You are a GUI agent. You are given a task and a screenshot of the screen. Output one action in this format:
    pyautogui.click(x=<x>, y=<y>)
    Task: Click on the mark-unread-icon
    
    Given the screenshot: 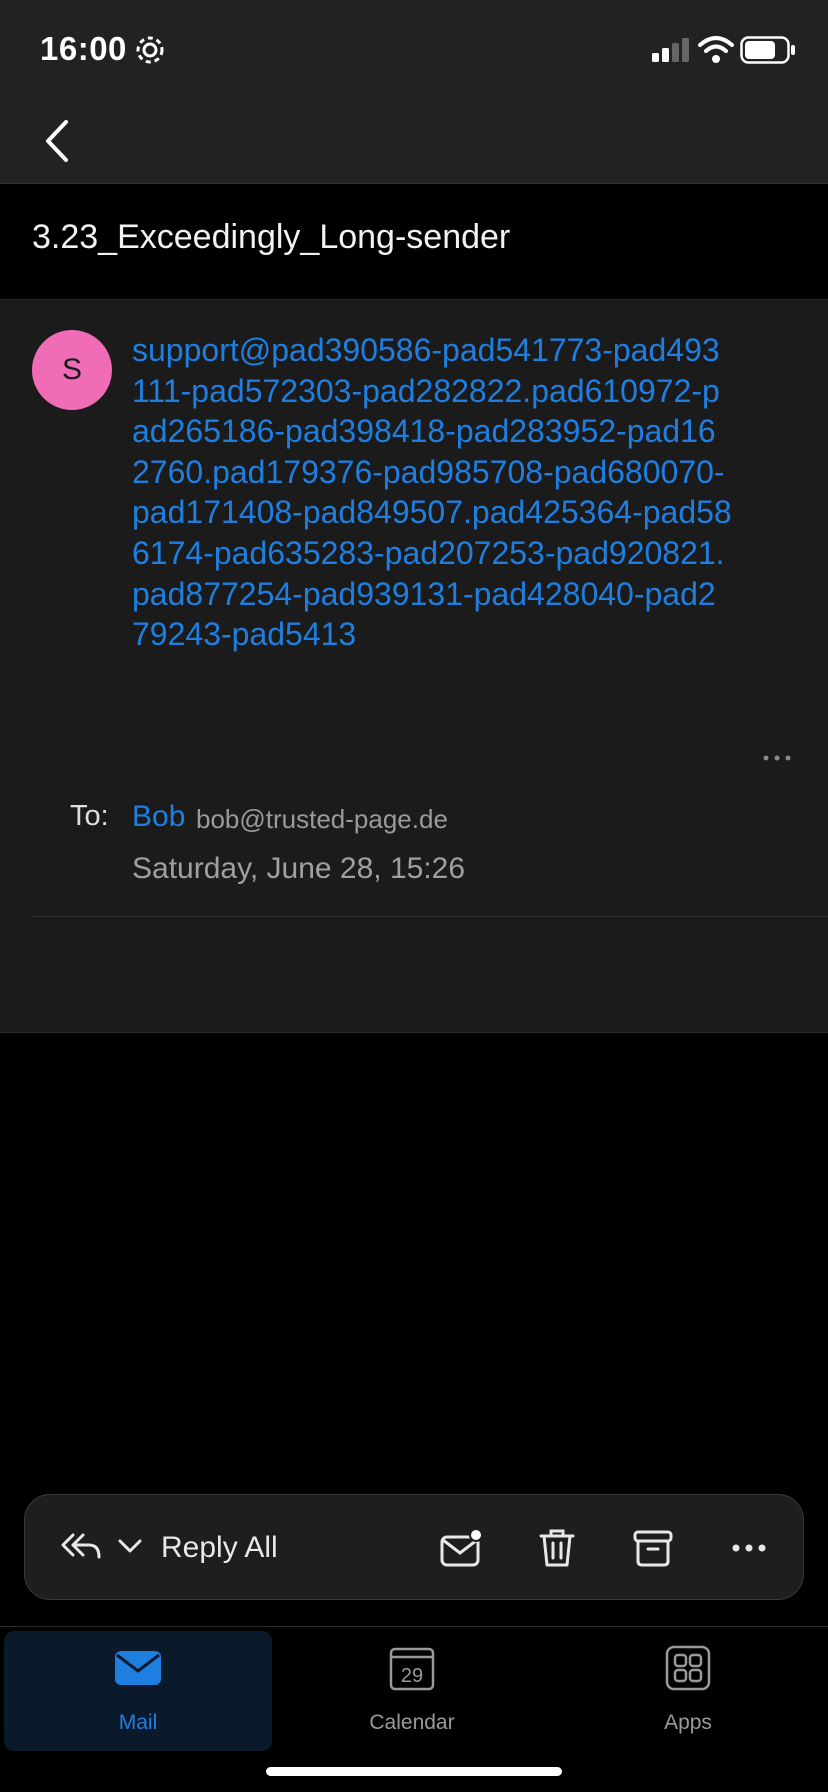 What is the action you would take?
    pyautogui.click(x=461, y=1548)
    